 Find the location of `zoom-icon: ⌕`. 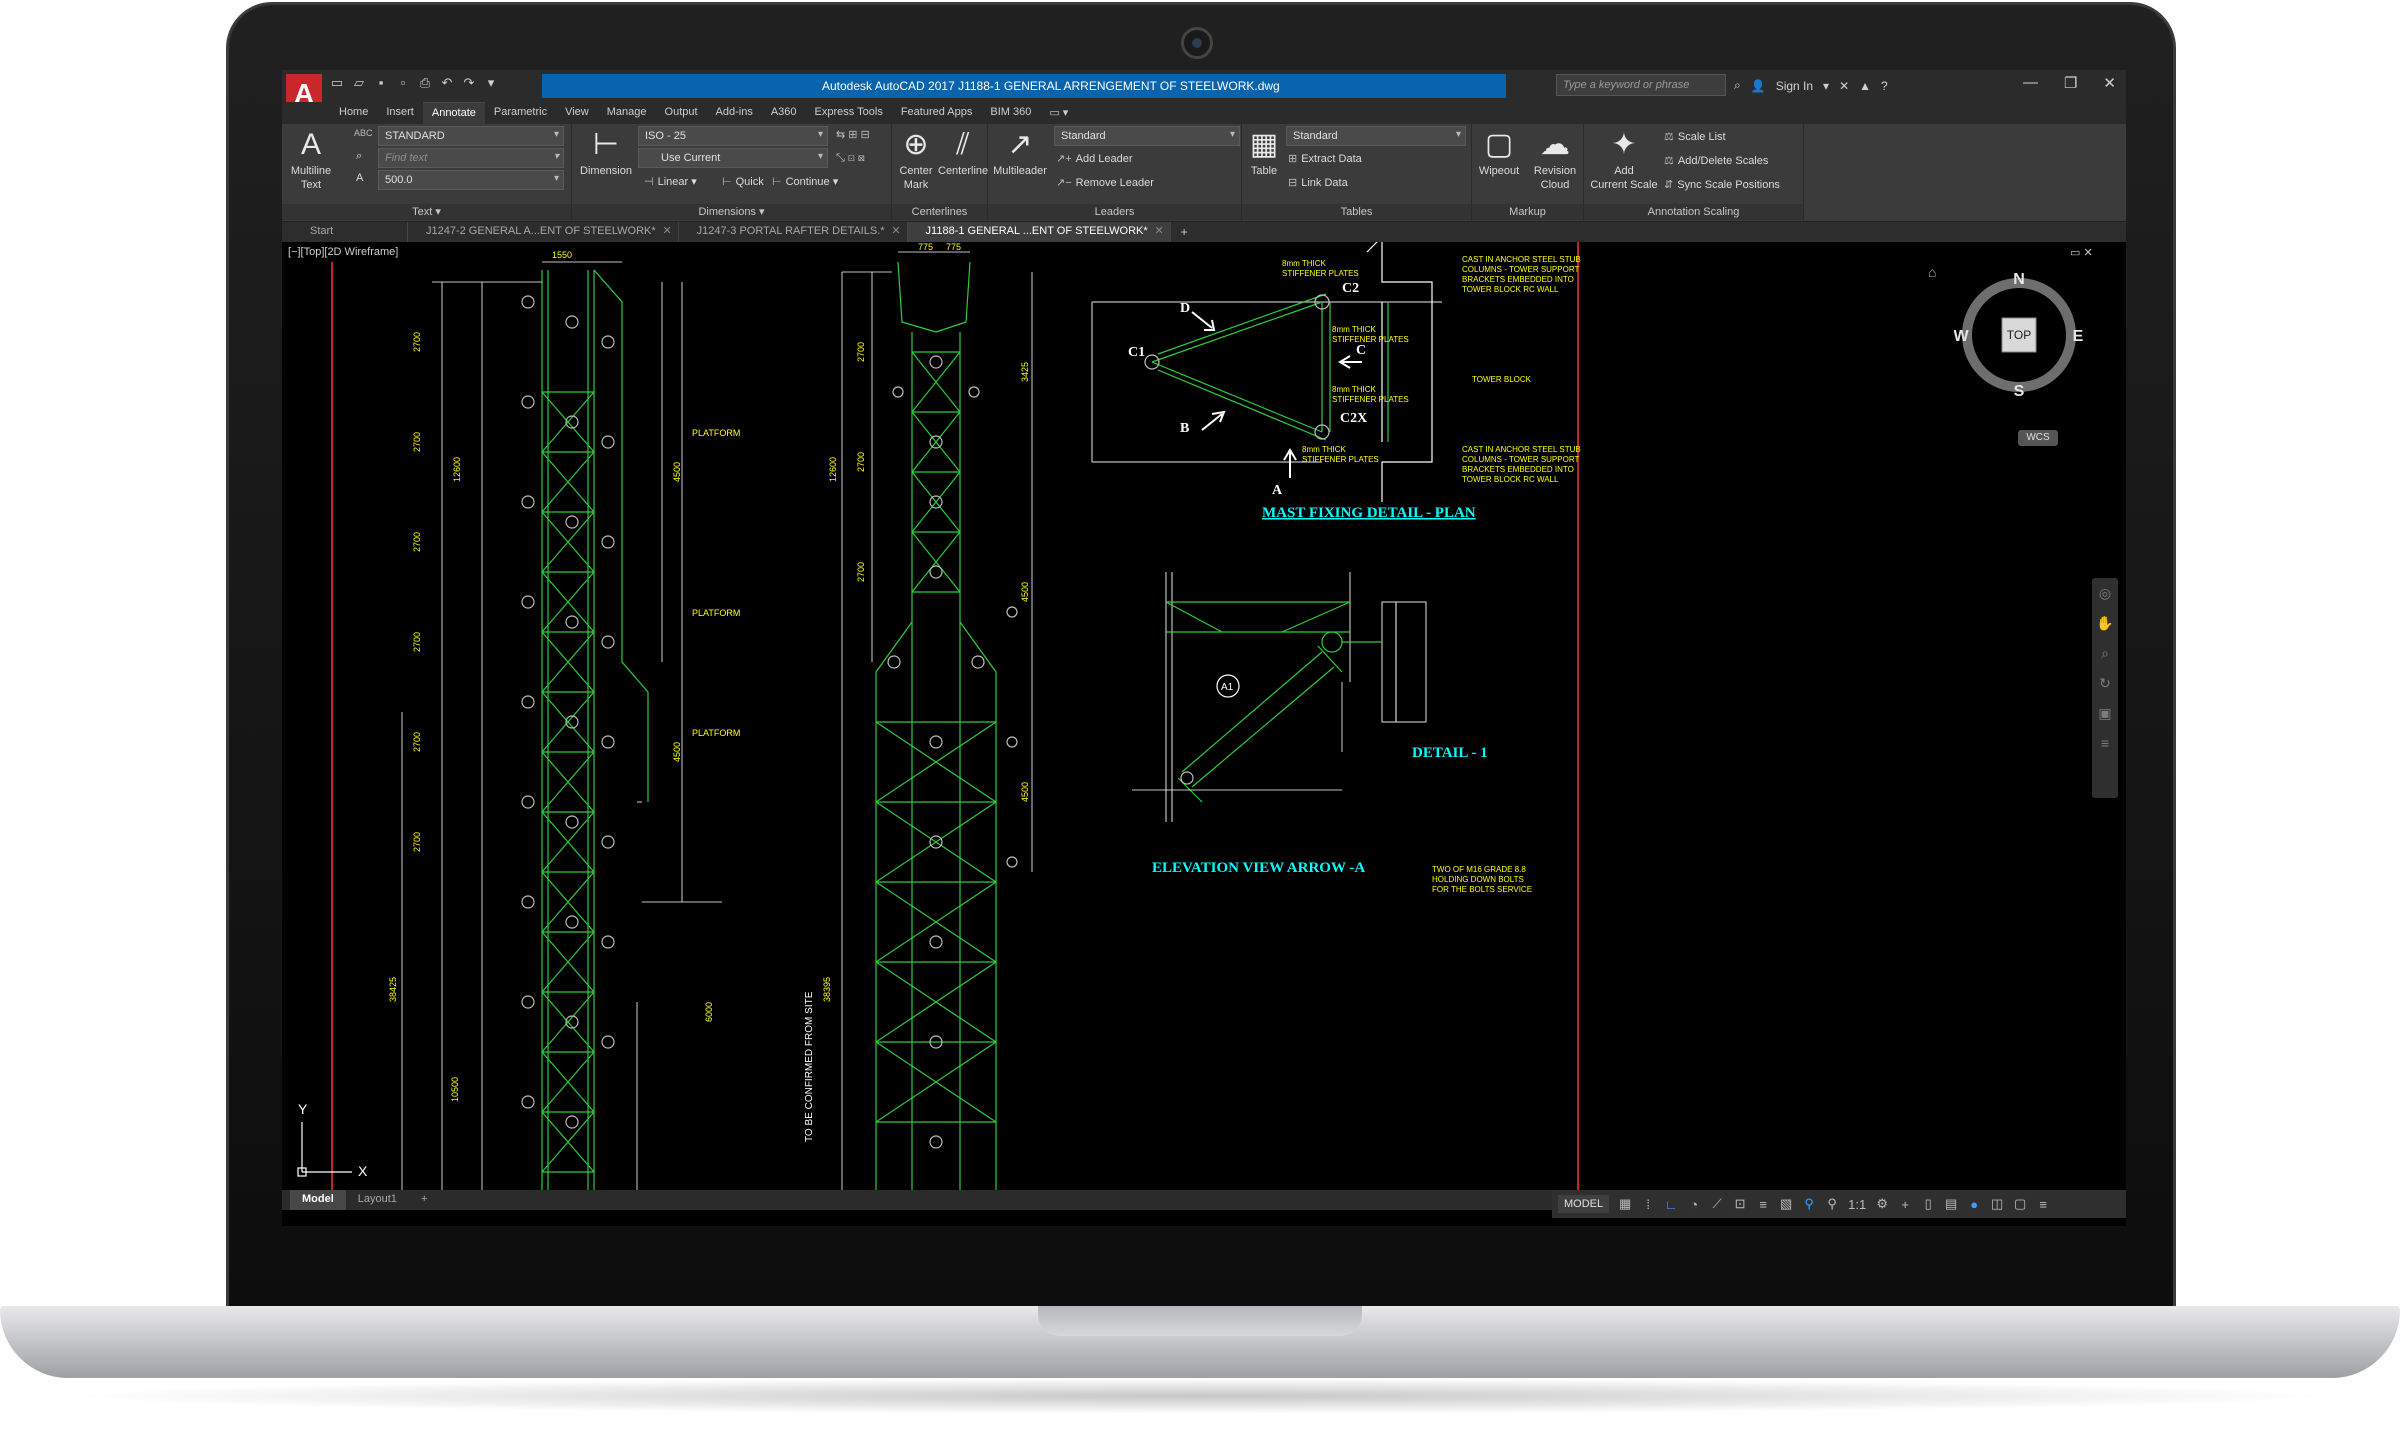

zoom-icon: ⌕ is located at coordinates (2105, 653).